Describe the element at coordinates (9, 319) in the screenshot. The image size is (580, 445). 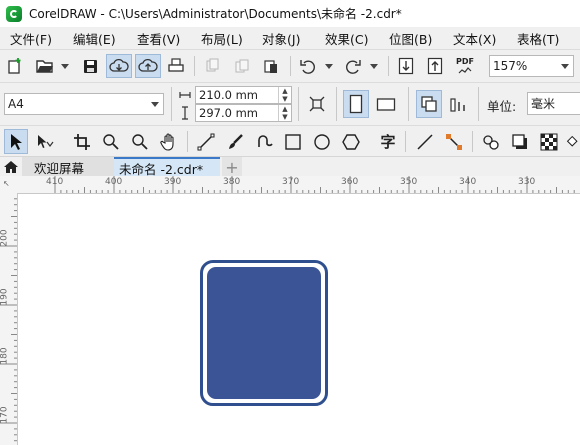
I see `vertical-ruler: 200 190 180 170` at that location.